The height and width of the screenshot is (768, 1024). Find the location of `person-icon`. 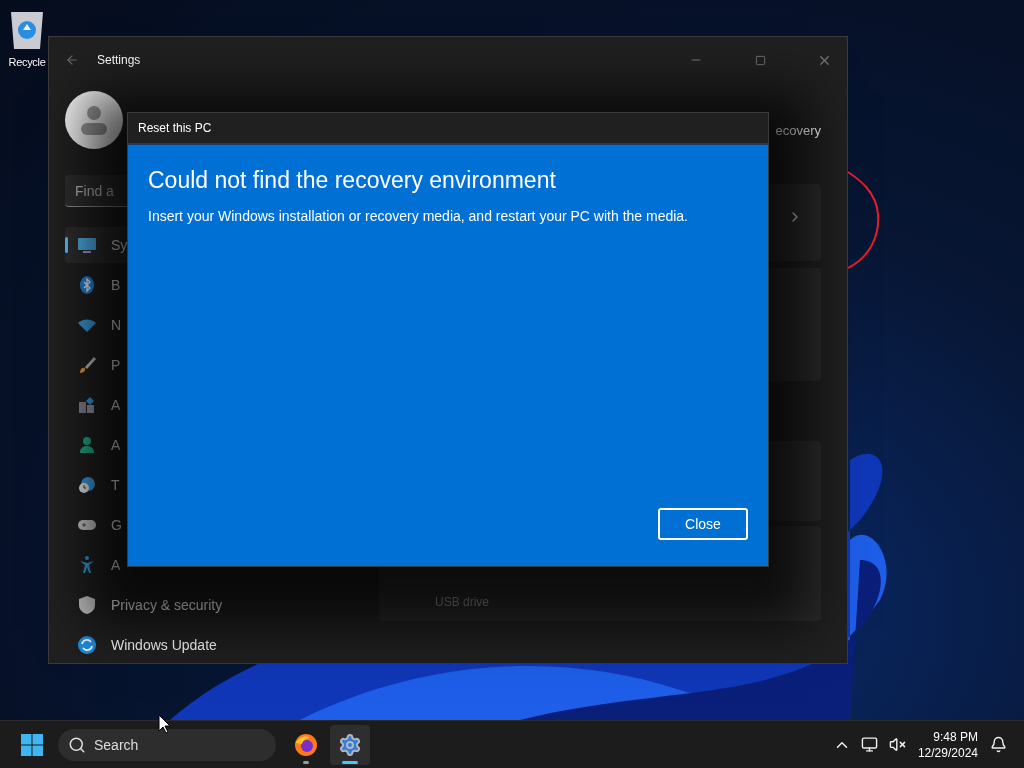

person-icon is located at coordinates (87, 445).